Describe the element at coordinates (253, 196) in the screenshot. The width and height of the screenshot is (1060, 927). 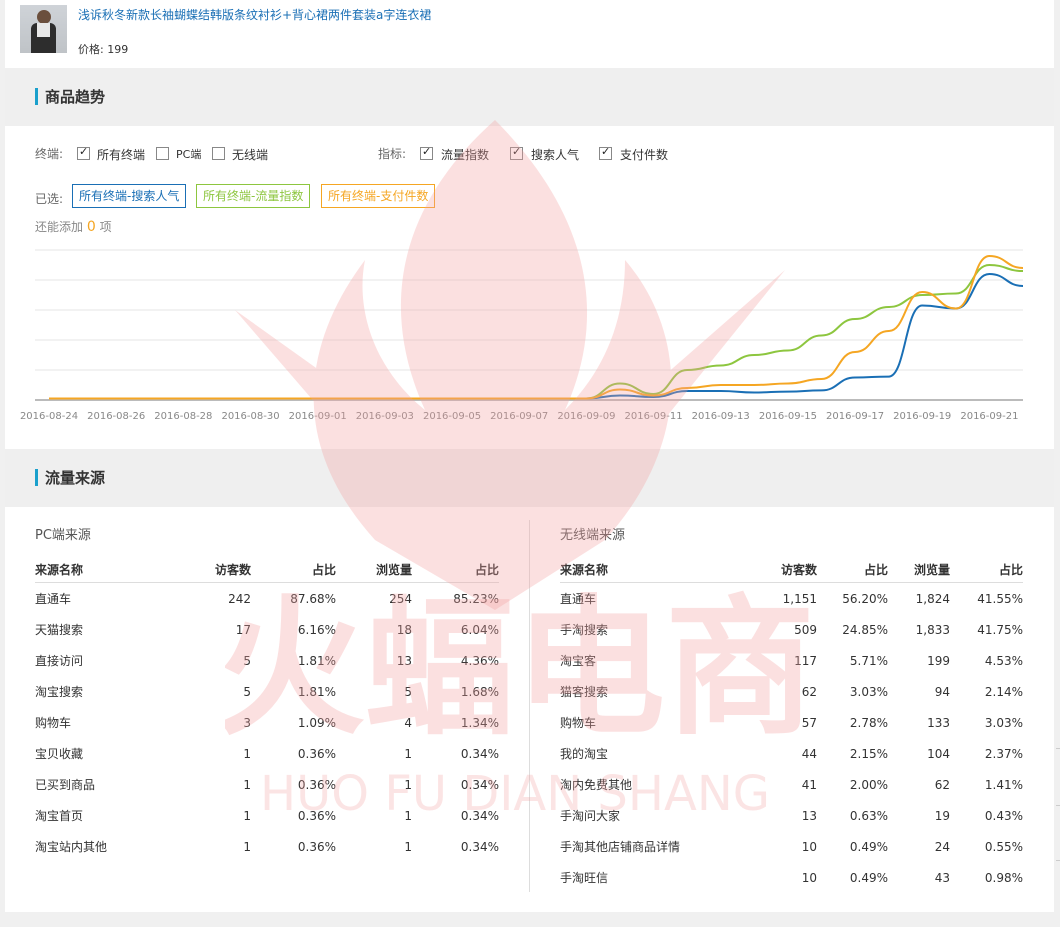
I see `selected-tag-traffic: 所有终端-流量指数` at that location.